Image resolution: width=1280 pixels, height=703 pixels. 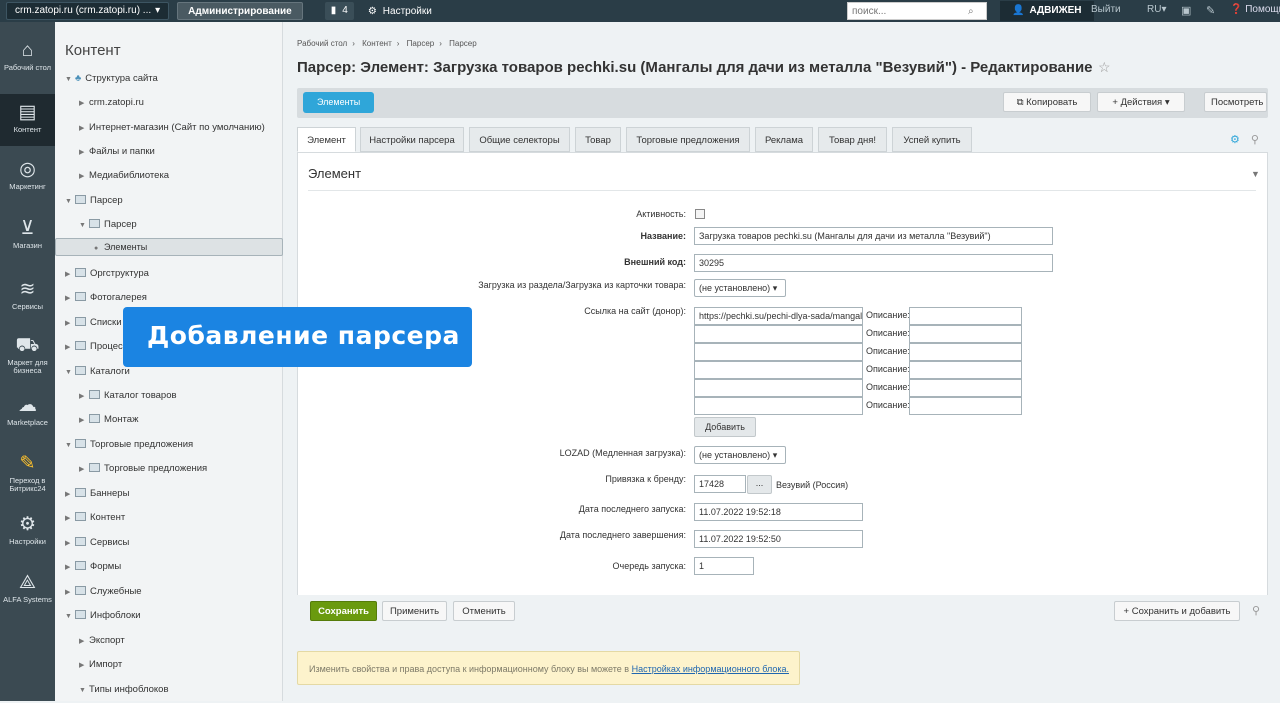 What do you see at coordinates (27, 355) in the screenshot?
I see `menu-item-market: ⛟ Маркет для бизнеса` at bounding box center [27, 355].